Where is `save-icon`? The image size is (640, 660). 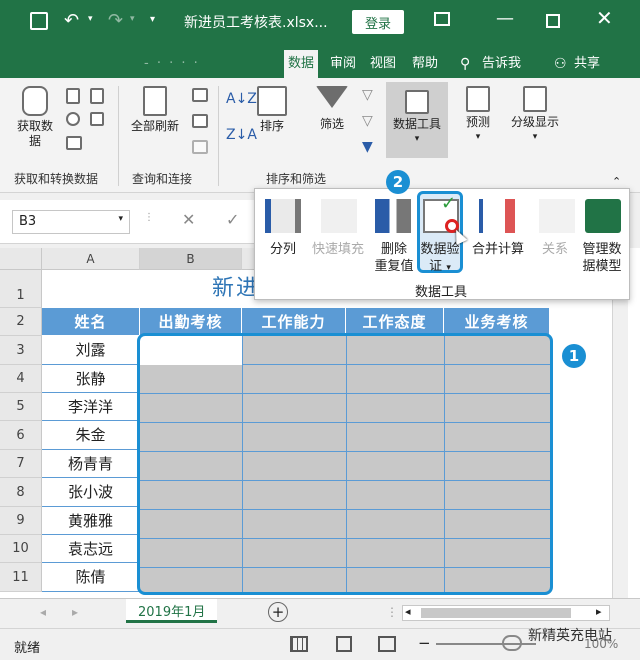 save-icon is located at coordinates (39, 21).